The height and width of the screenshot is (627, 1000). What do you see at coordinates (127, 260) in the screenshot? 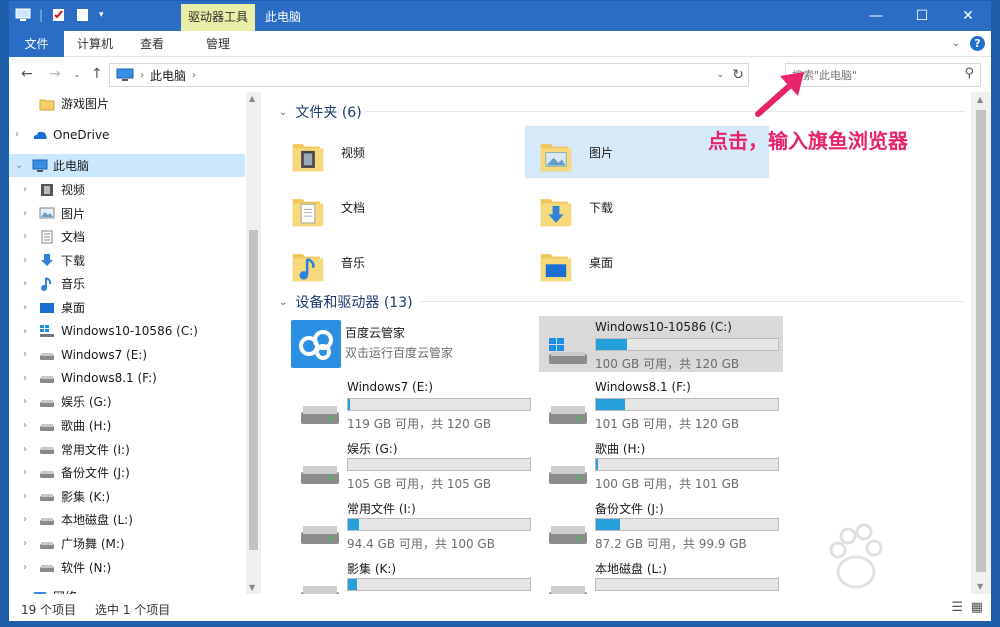
I see `sidebar-item: › 下载` at bounding box center [127, 260].